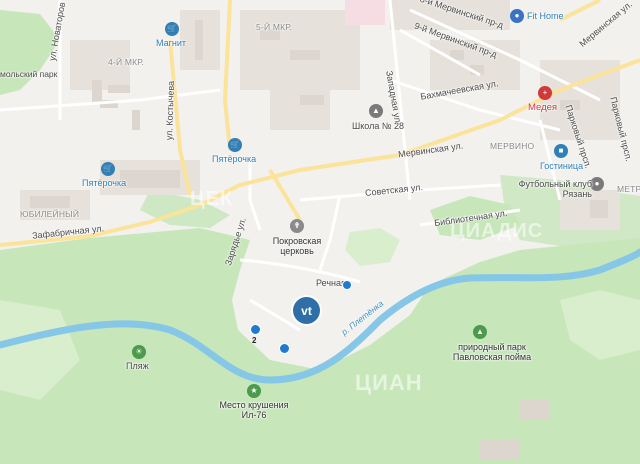 The image size is (640, 464). Describe the element at coordinates (254, 410) in the screenshot. I see `poi-crash-site: Место крушения Ил-76` at that location.